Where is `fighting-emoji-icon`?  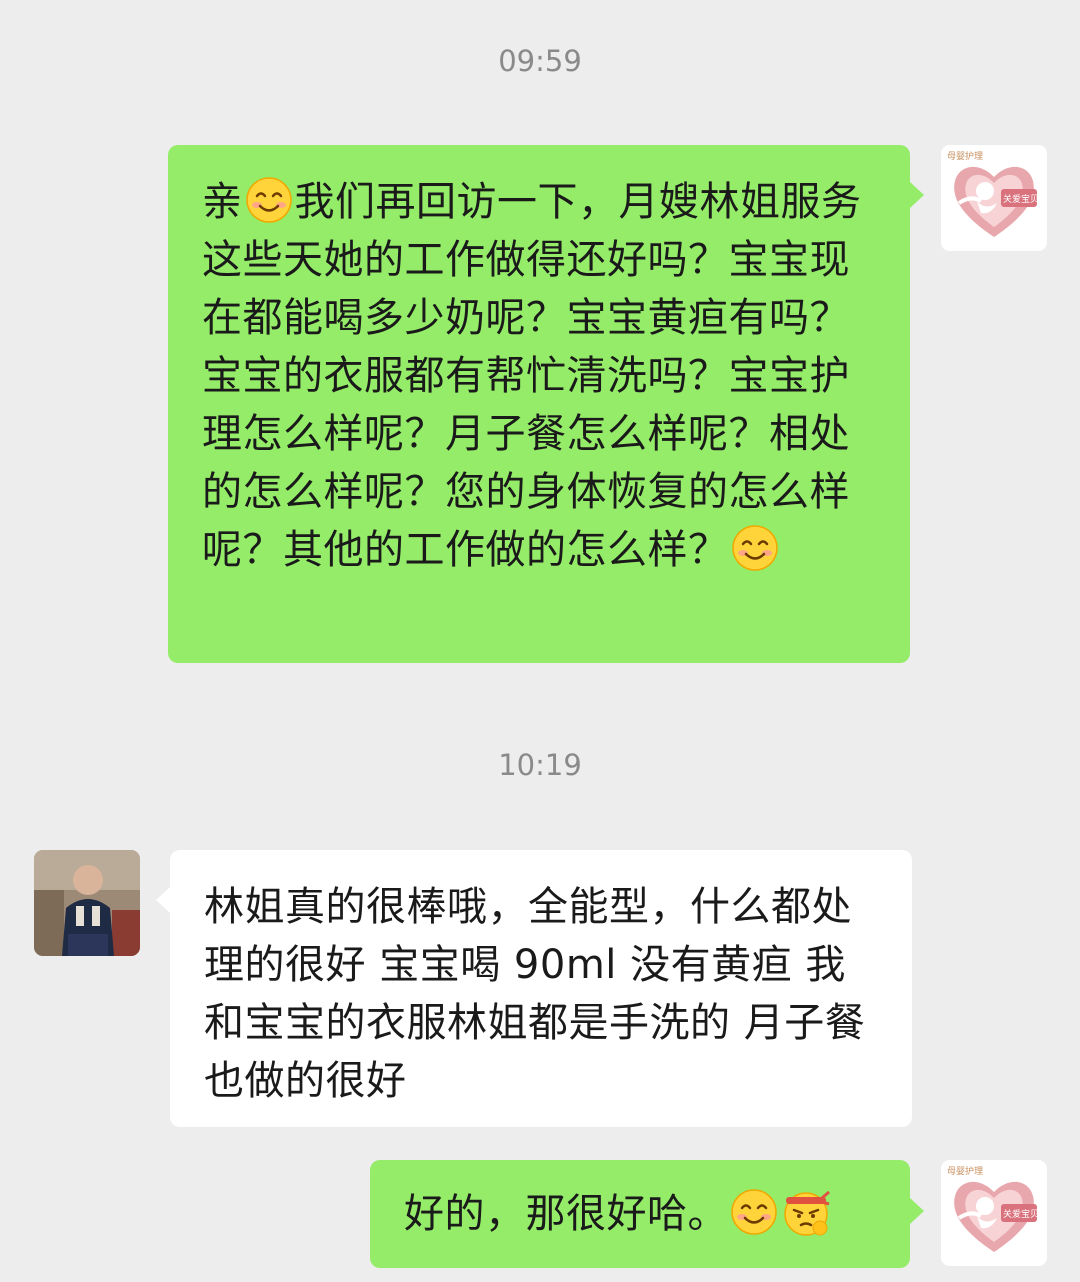
fighting-emoji-icon is located at coordinates (806, 1212).